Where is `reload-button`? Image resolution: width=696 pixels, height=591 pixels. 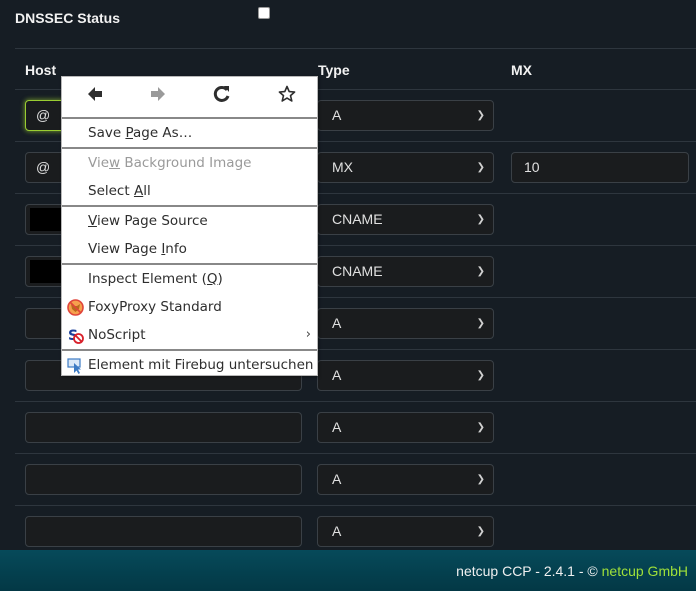
reload-button is located at coordinates (222, 97).